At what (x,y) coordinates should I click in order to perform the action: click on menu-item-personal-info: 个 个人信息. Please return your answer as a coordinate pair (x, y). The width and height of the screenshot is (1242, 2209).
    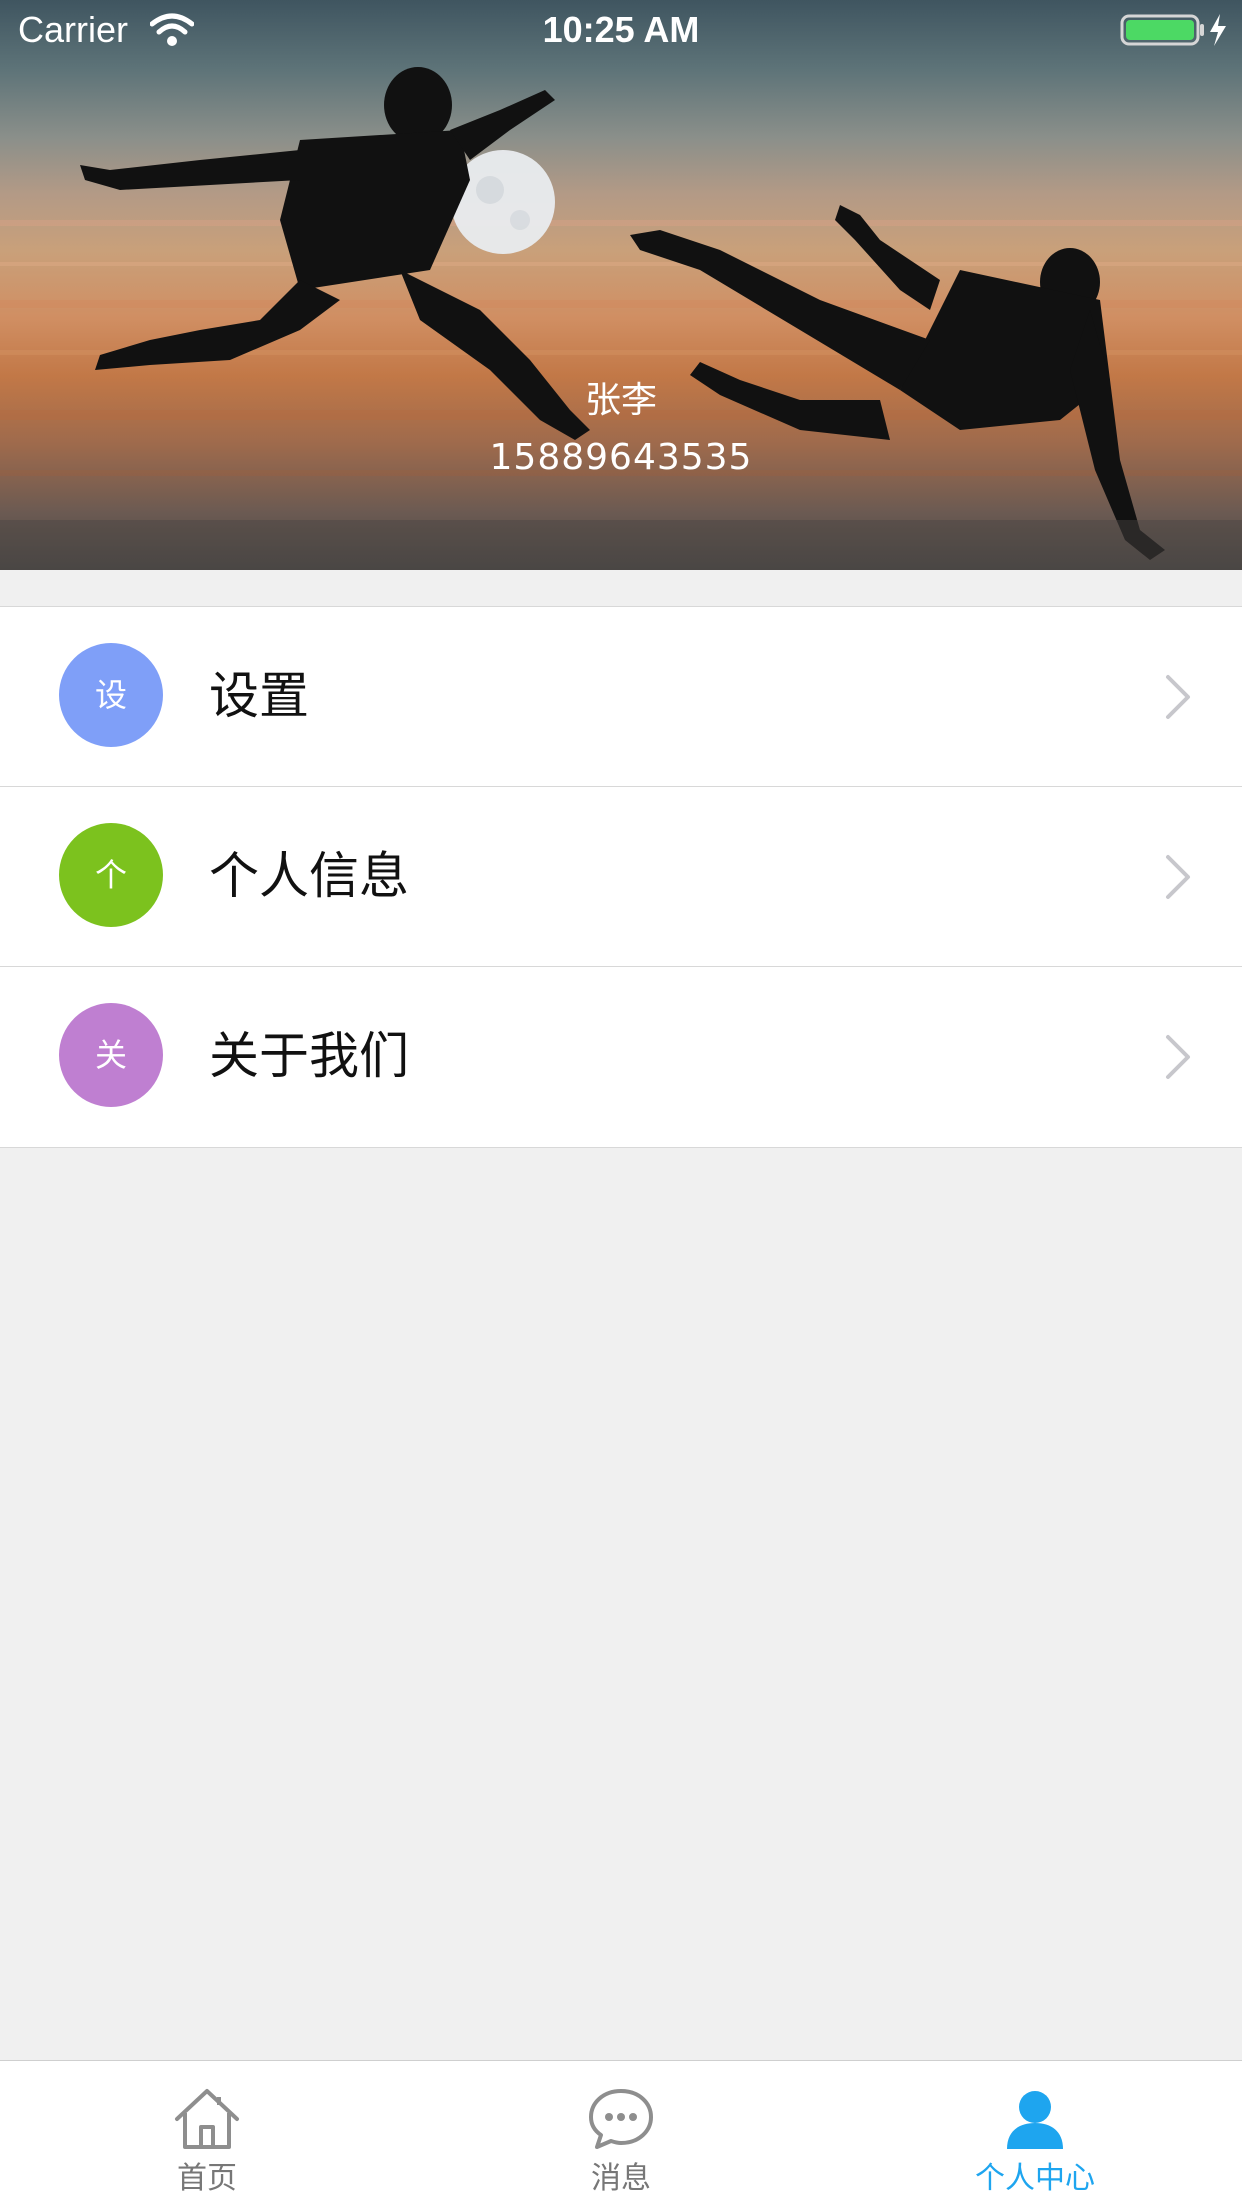
    Looking at the image, I should click on (621, 877).